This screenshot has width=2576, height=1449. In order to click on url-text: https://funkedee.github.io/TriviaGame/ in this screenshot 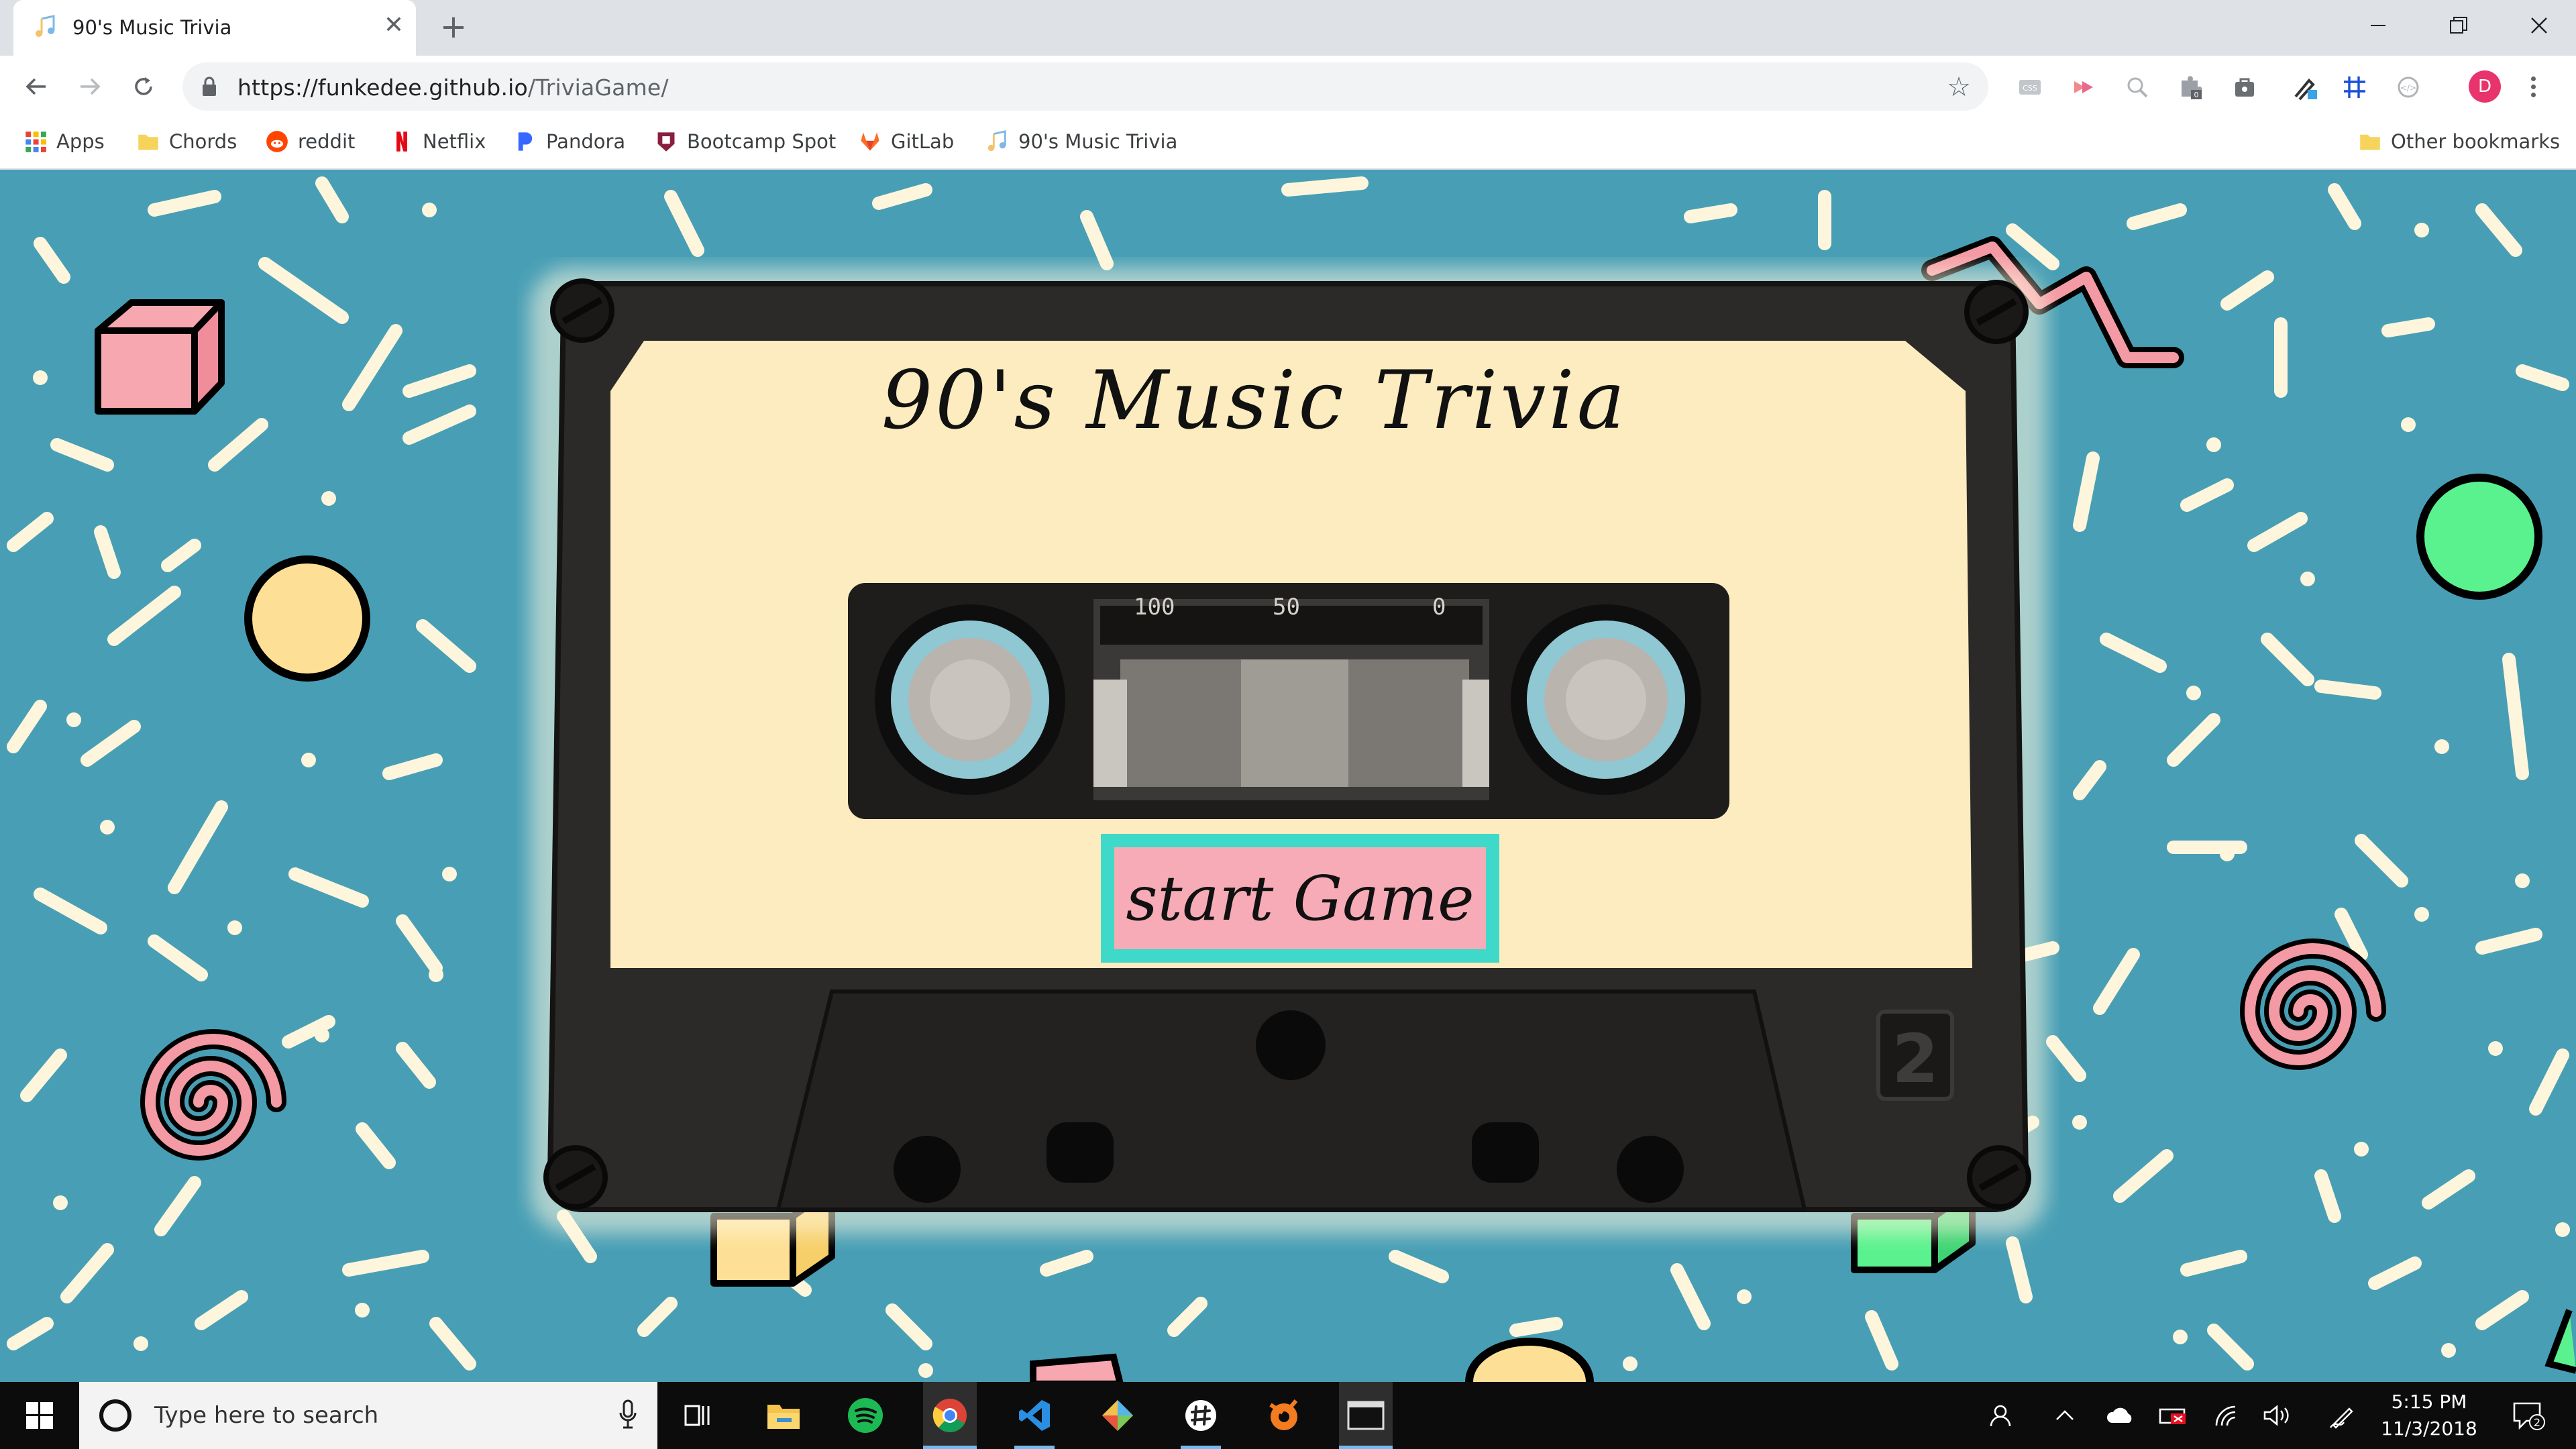, I will do `click(453, 87)`.